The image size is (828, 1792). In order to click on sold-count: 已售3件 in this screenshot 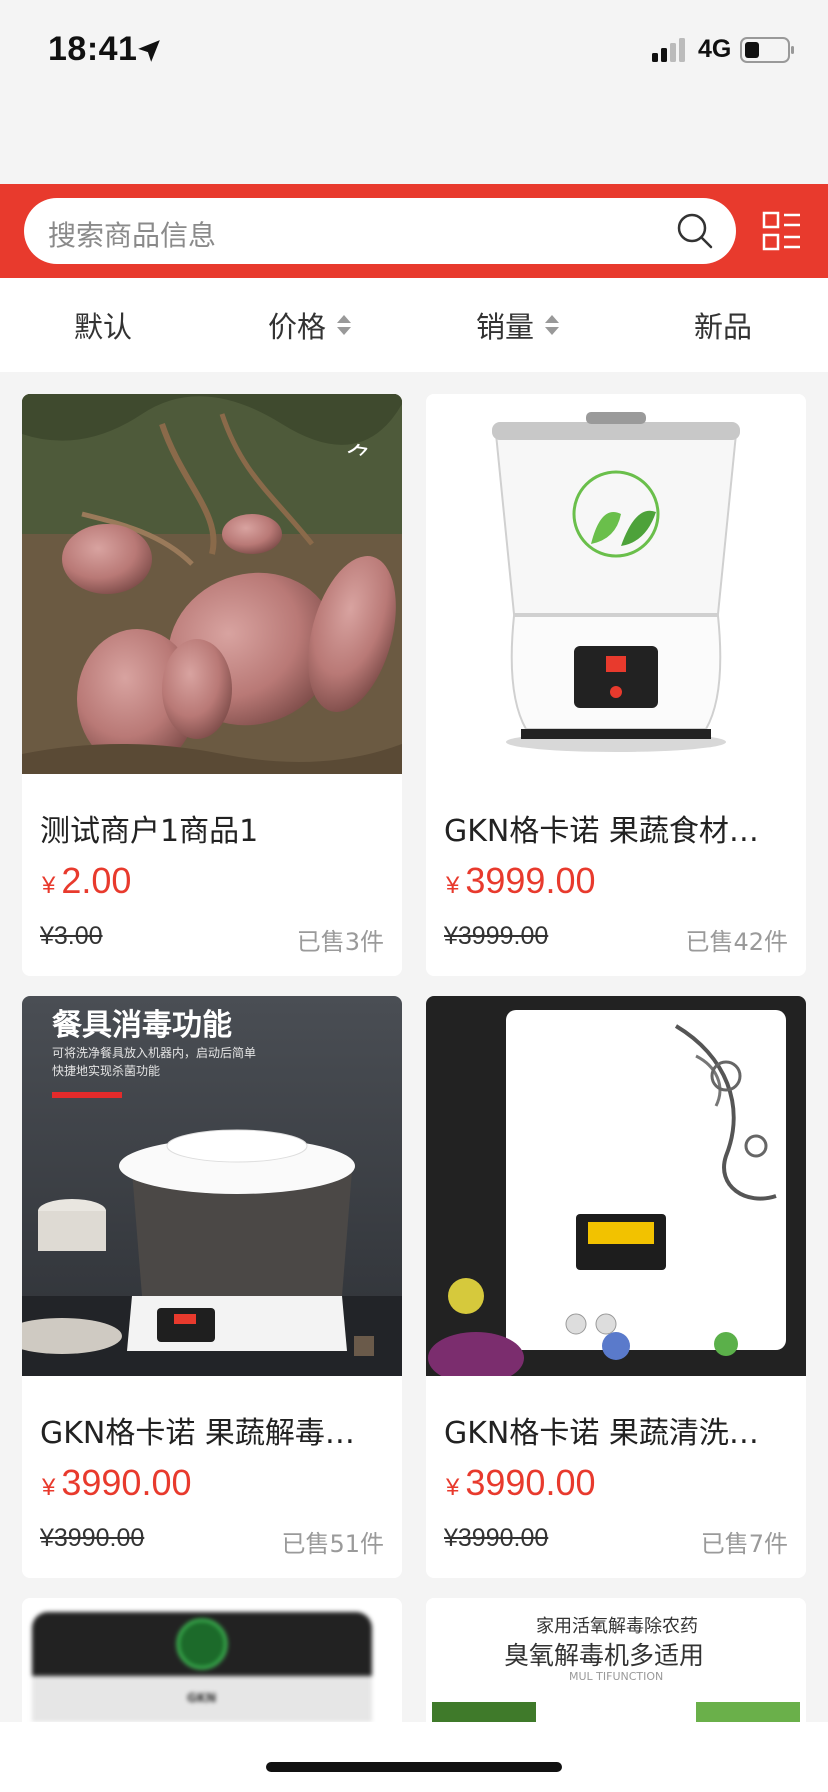, I will do `click(340, 942)`.